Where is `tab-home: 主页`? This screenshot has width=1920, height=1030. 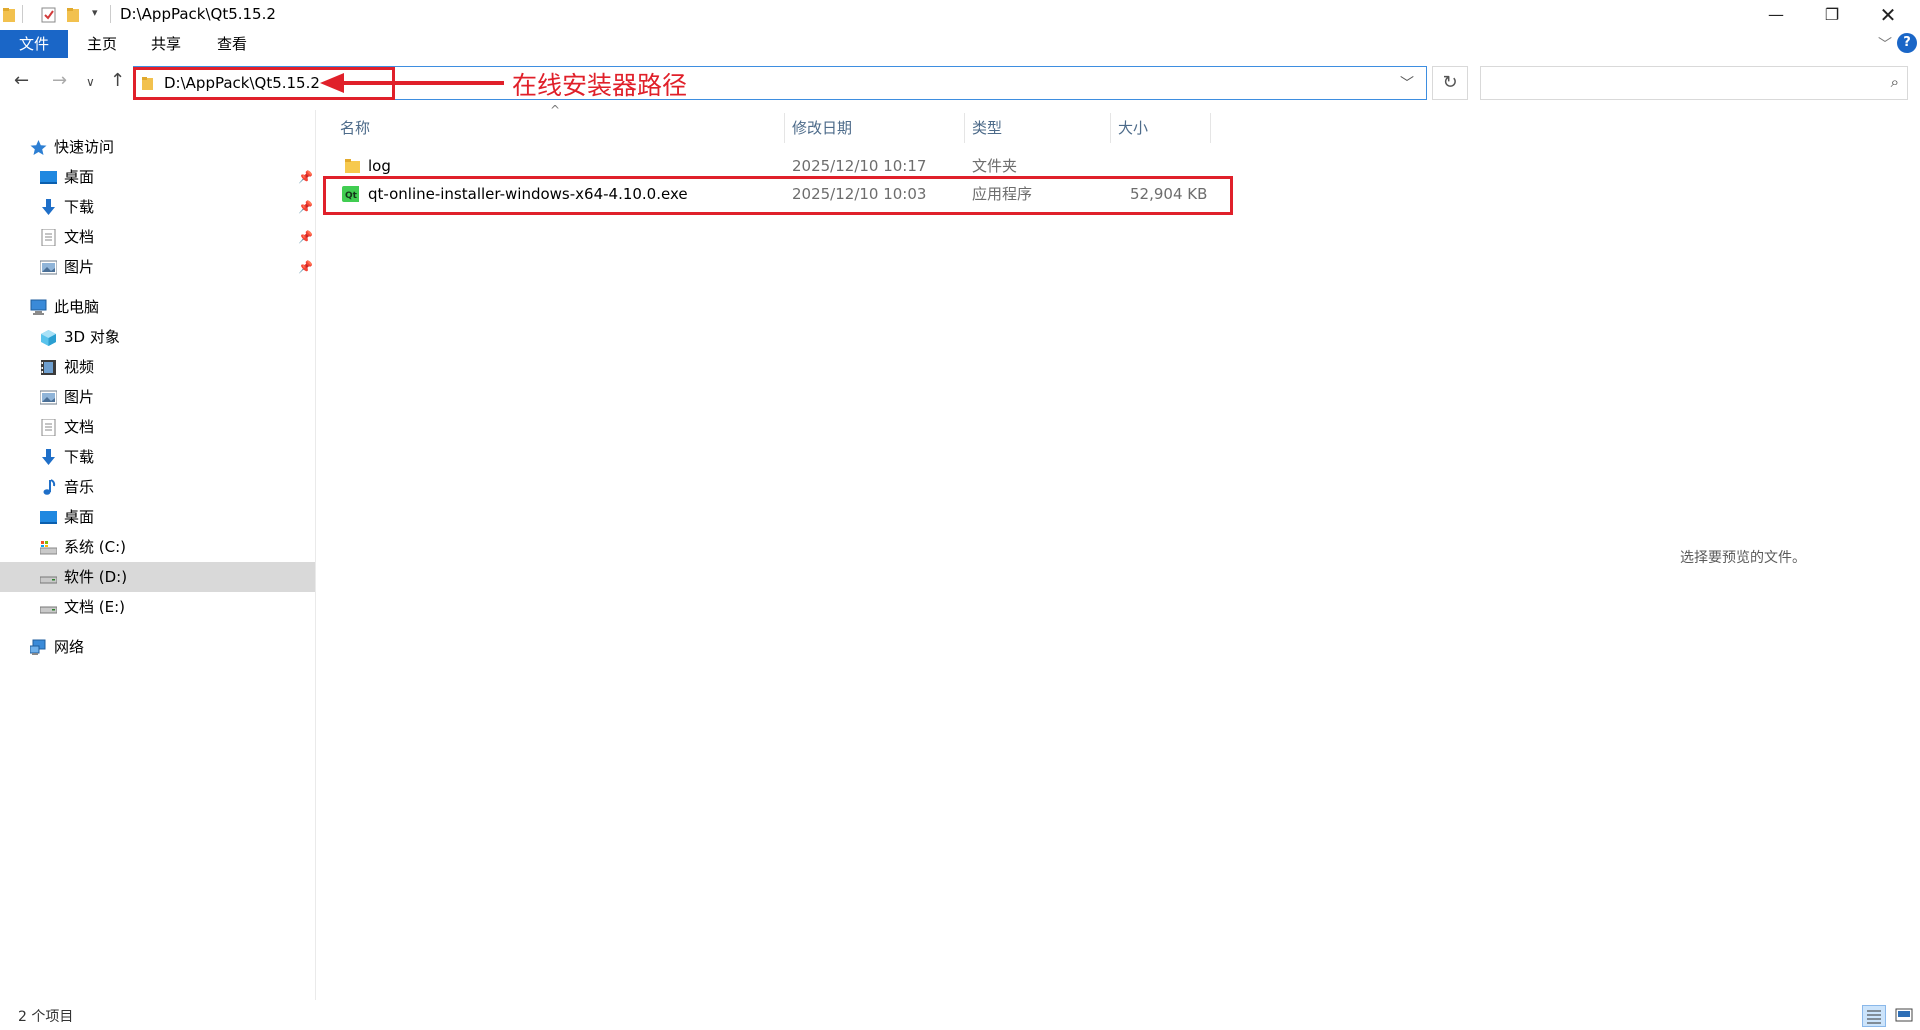 tab-home: 主页 is located at coordinates (102, 44).